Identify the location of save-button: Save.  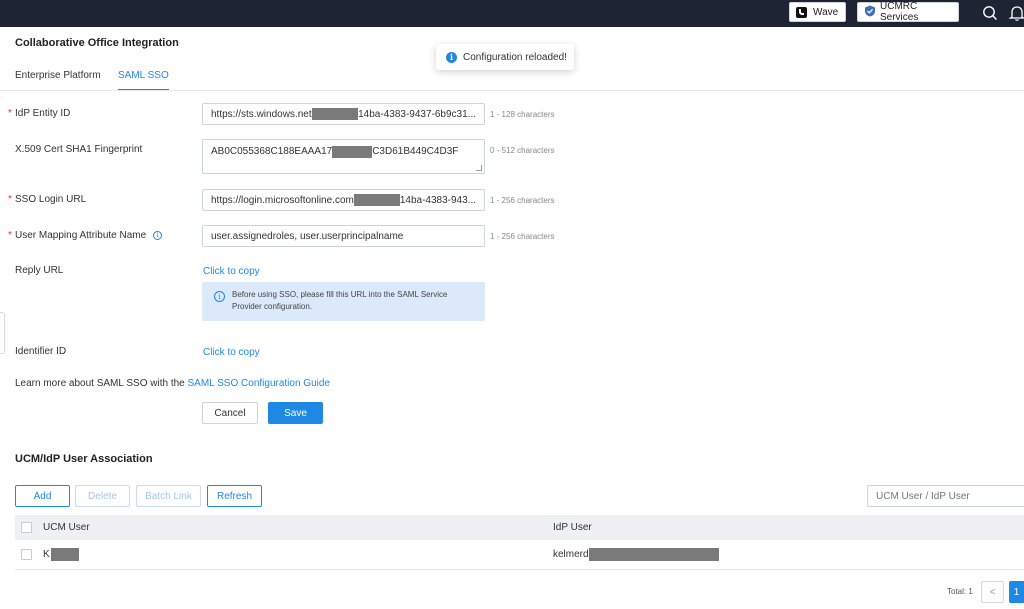
(295, 413).